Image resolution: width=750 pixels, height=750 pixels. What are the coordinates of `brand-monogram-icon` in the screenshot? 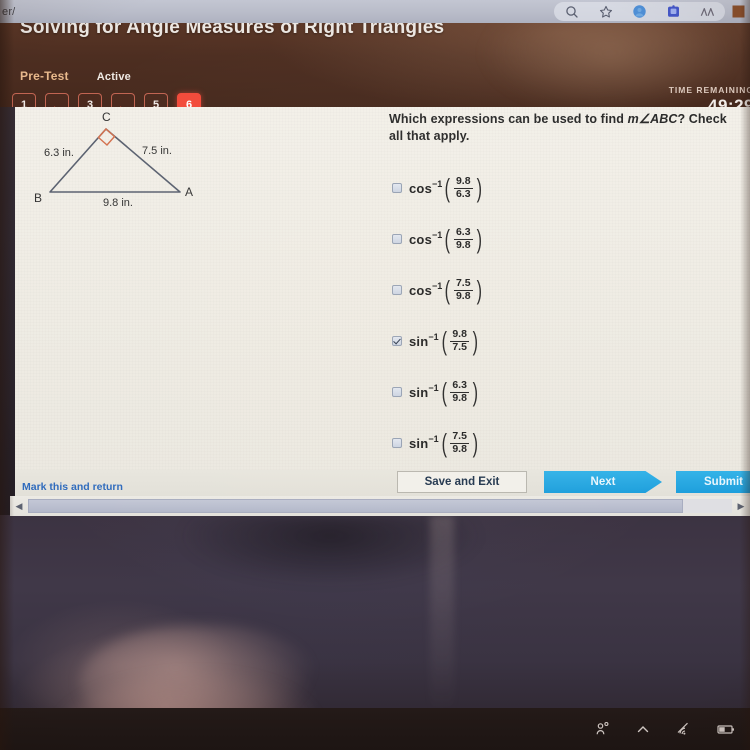 It's located at (707, 11).